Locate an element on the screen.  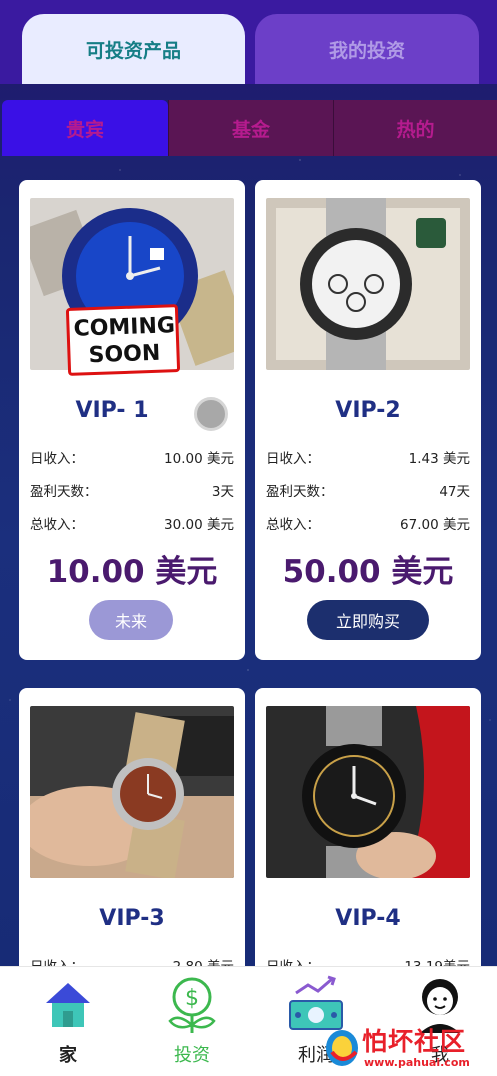
row-value: 3天 is located at coordinates (222, 492).